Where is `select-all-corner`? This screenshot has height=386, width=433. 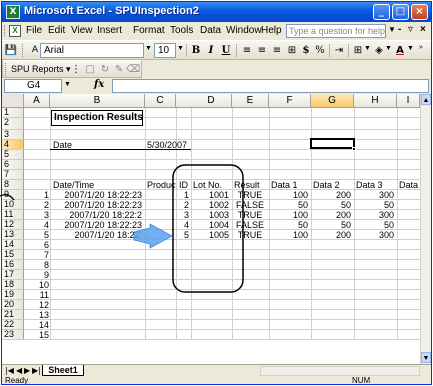 select-all-corner is located at coordinates (13, 101).